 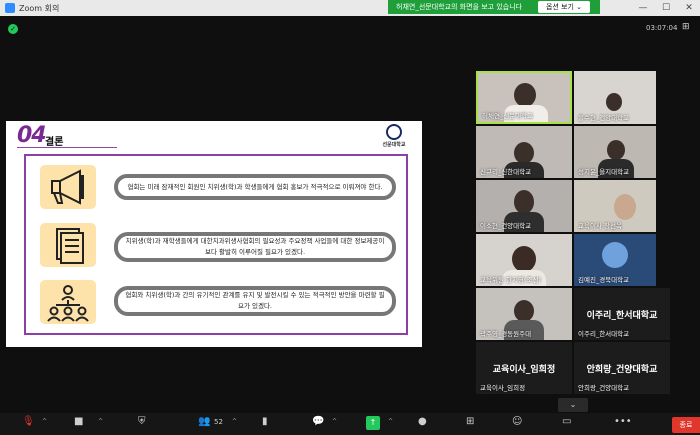 I want to click on participant-tile: 김예진_경북대학교, so click(x=615, y=260).